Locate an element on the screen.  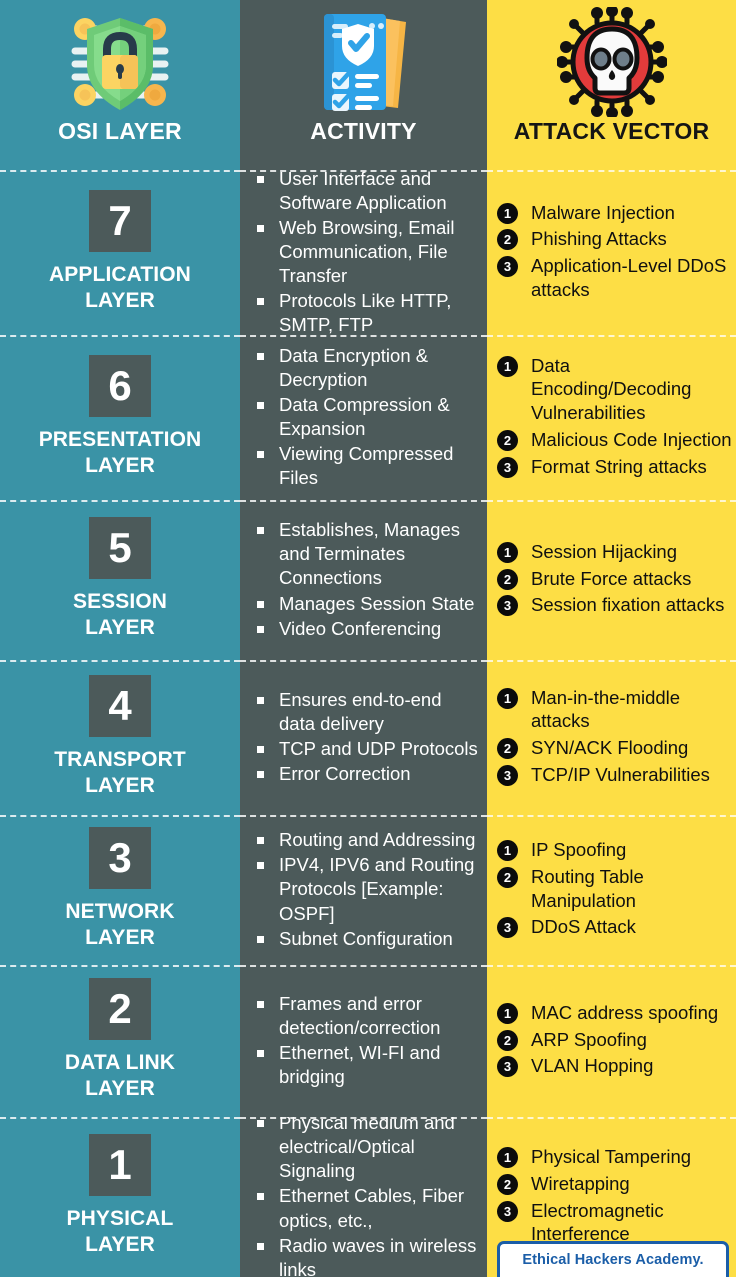
attack-label: VLAN Hopping is located at coordinates (592, 1066).